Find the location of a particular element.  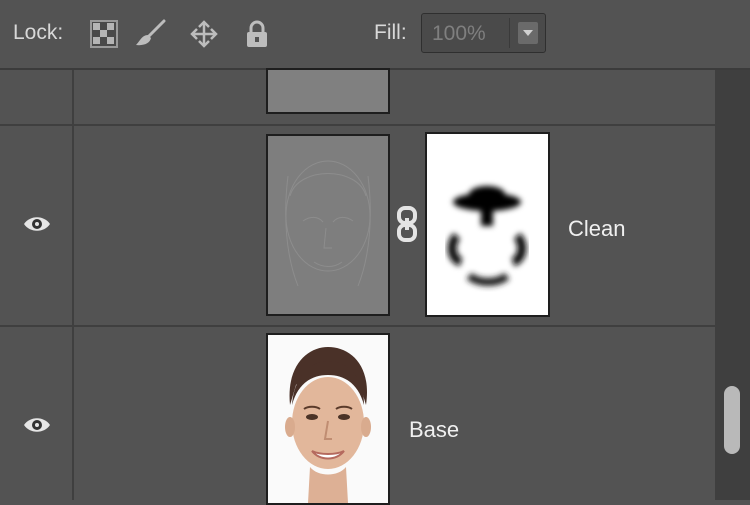

chevron-down-icon is located at coordinates (528, 33).